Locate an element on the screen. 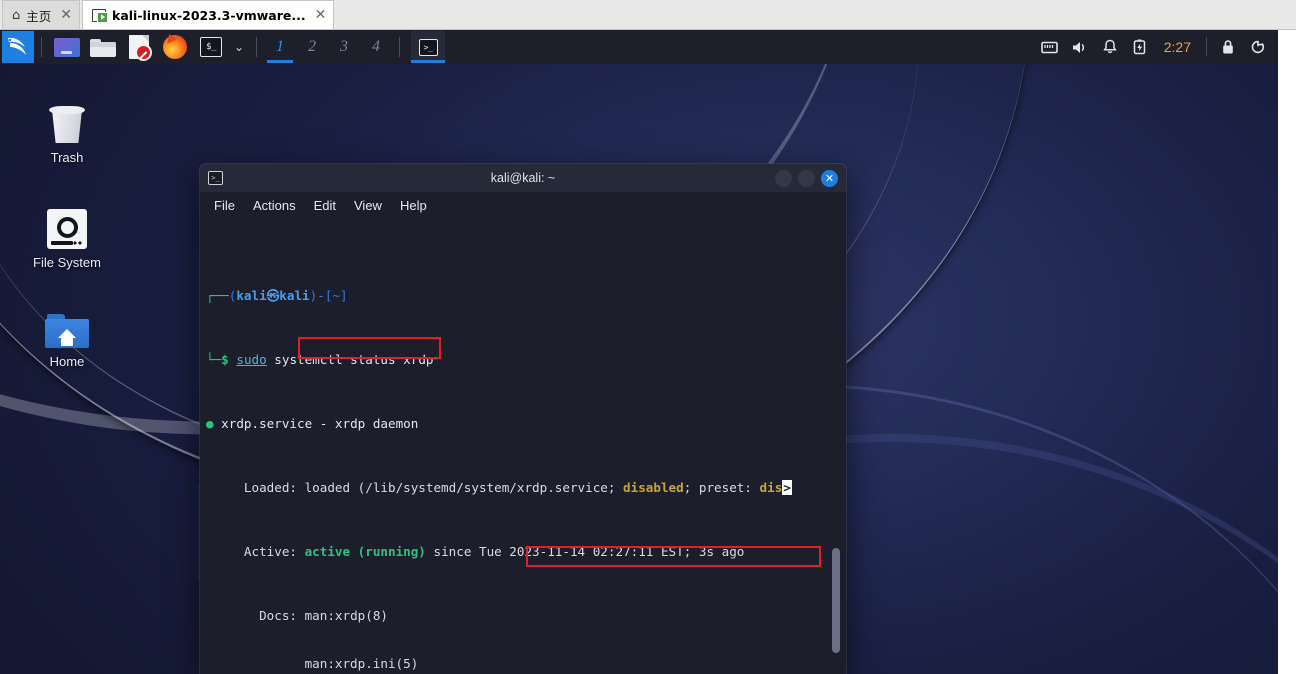 This screenshot has width=1296, height=674. loaded-preset-label: ; preset: is located at coordinates (721, 487).